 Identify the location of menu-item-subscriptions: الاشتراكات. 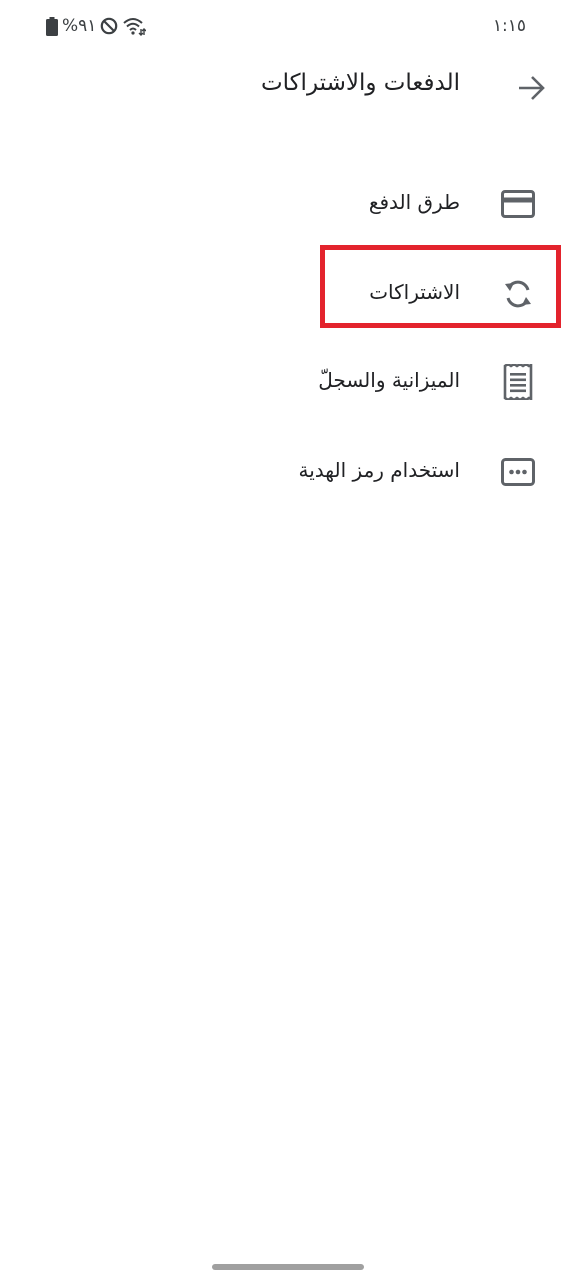
(288, 294).